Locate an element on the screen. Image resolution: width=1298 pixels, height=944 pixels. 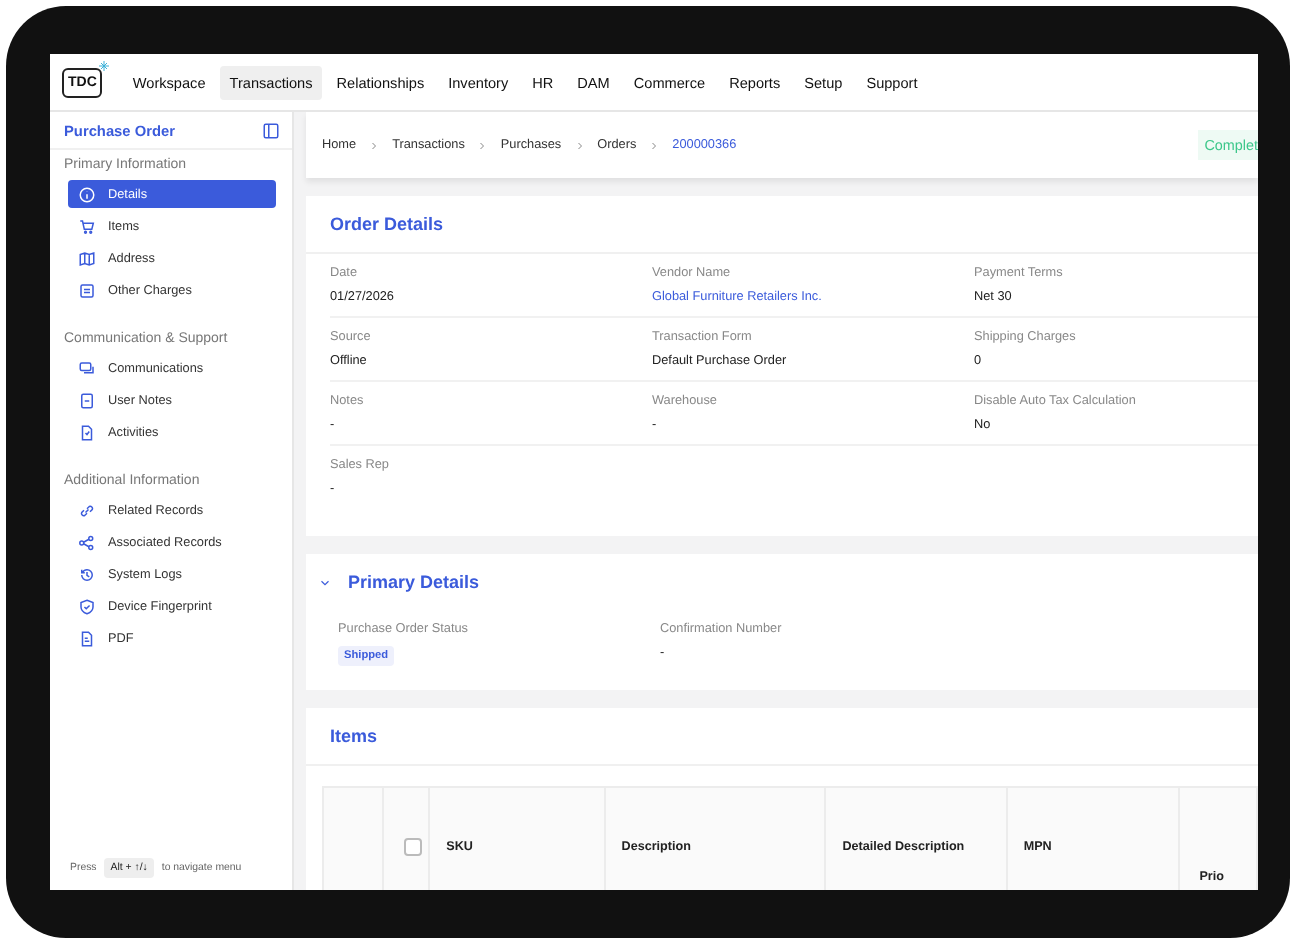
chat-icon is located at coordinates (87, 368).